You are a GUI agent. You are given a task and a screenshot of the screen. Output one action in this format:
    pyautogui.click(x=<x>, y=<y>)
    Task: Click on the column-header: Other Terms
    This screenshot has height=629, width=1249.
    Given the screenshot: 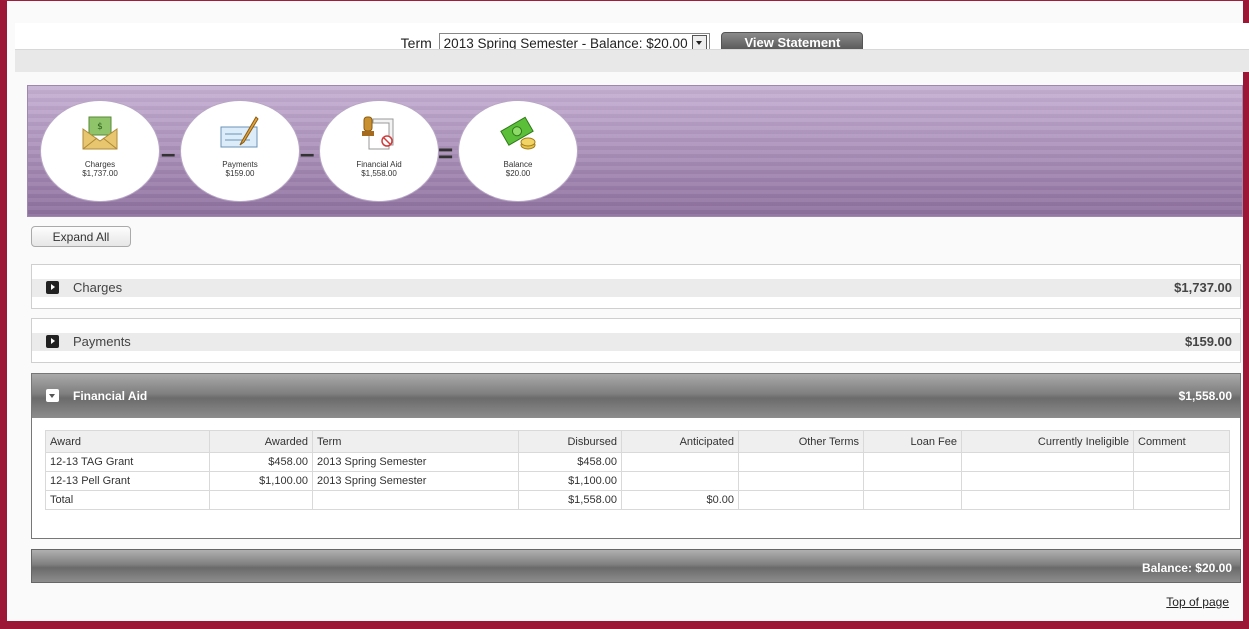 What is the action you would take?
    pyautogui.click(x=801, y=441)
    